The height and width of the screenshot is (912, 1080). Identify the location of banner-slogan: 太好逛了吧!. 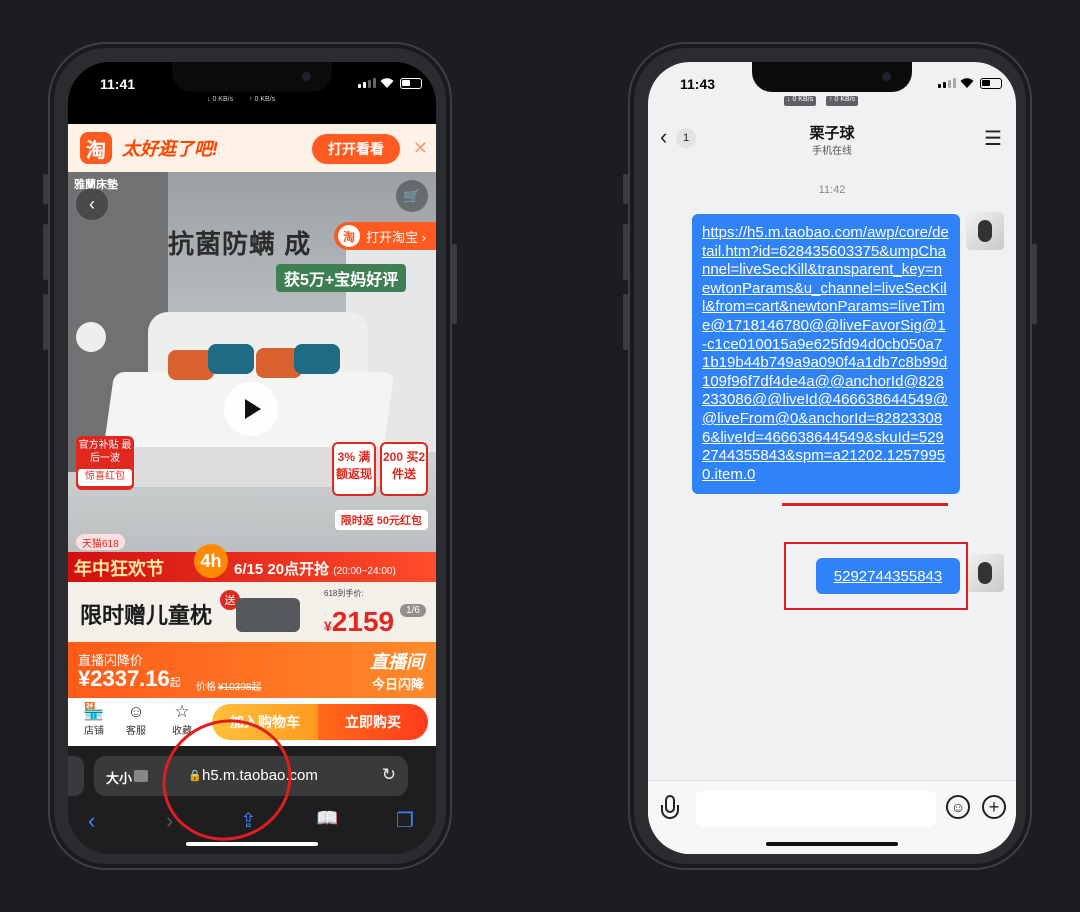
(170, 149).